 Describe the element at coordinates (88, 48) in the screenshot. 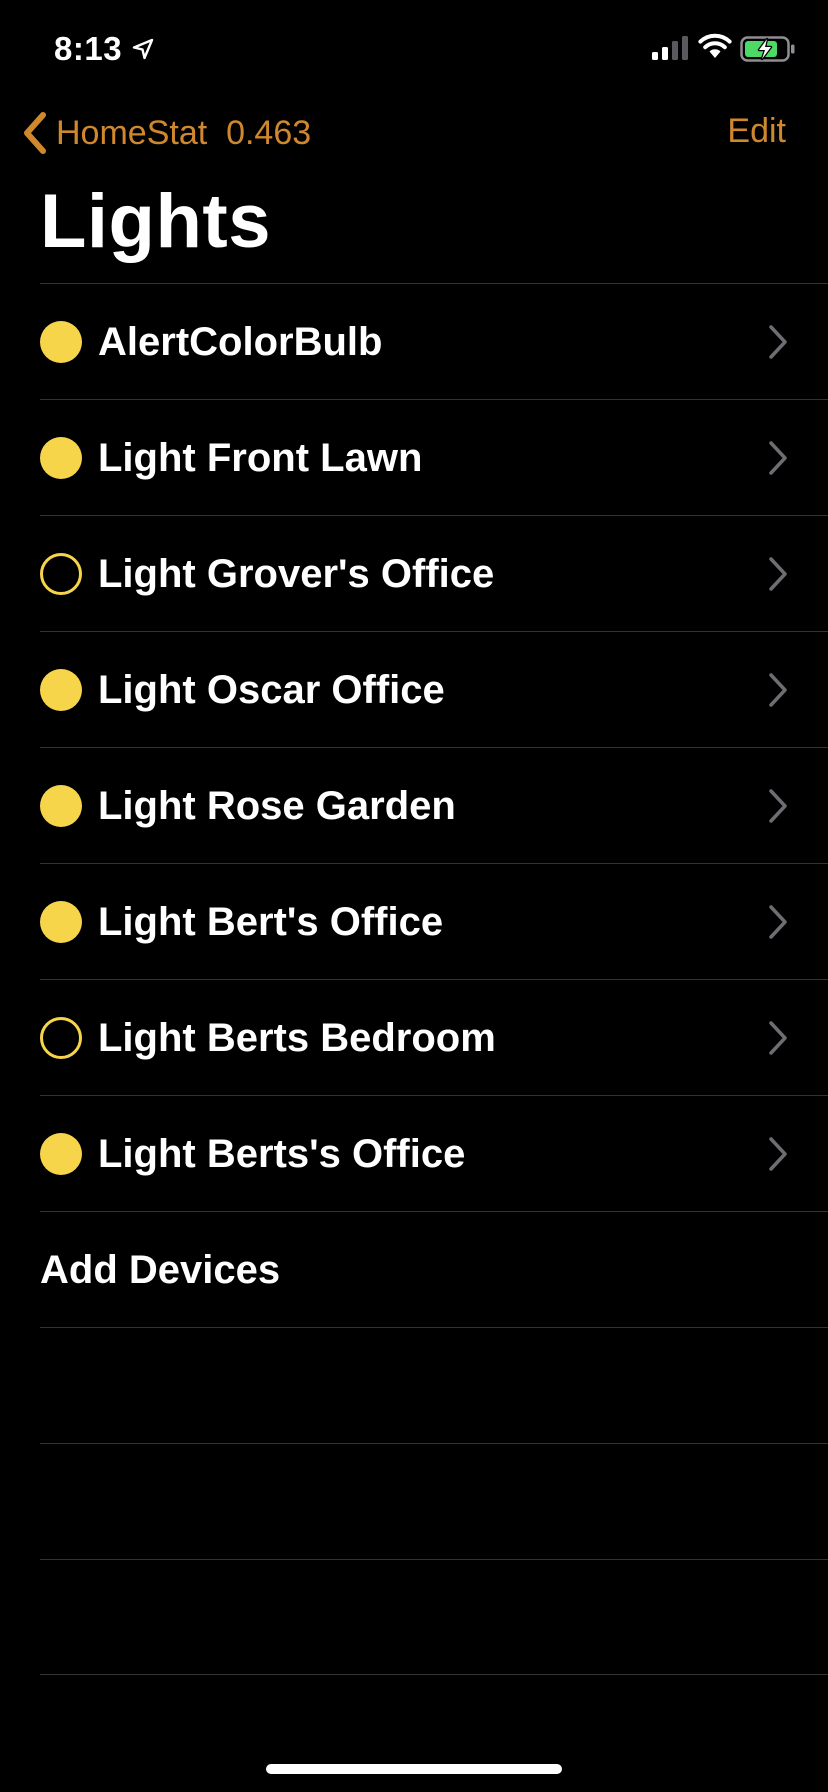

I see `status-time: 8:13` at that location.